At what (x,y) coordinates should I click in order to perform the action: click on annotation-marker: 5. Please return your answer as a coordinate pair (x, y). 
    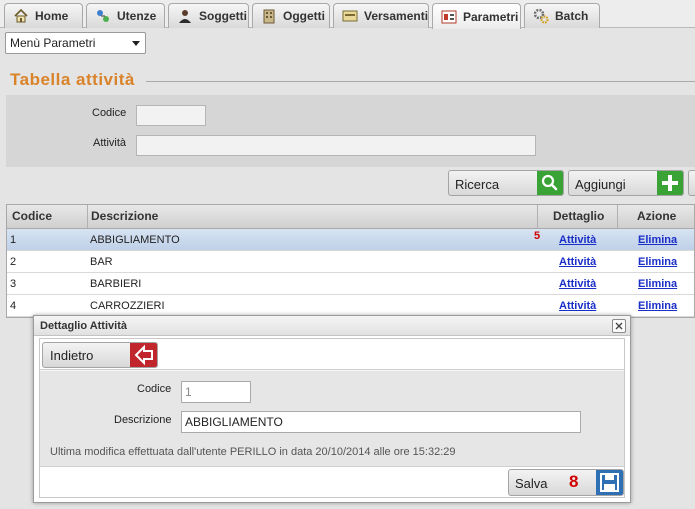
    Looking at the image, I should click on (537, 236).